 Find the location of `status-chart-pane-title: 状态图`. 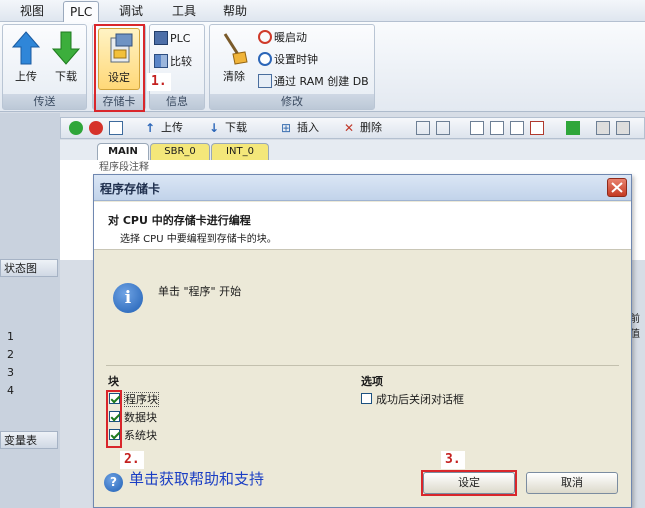

status-chart-pane-title: 状态图 is located at coordinates (29, 268).